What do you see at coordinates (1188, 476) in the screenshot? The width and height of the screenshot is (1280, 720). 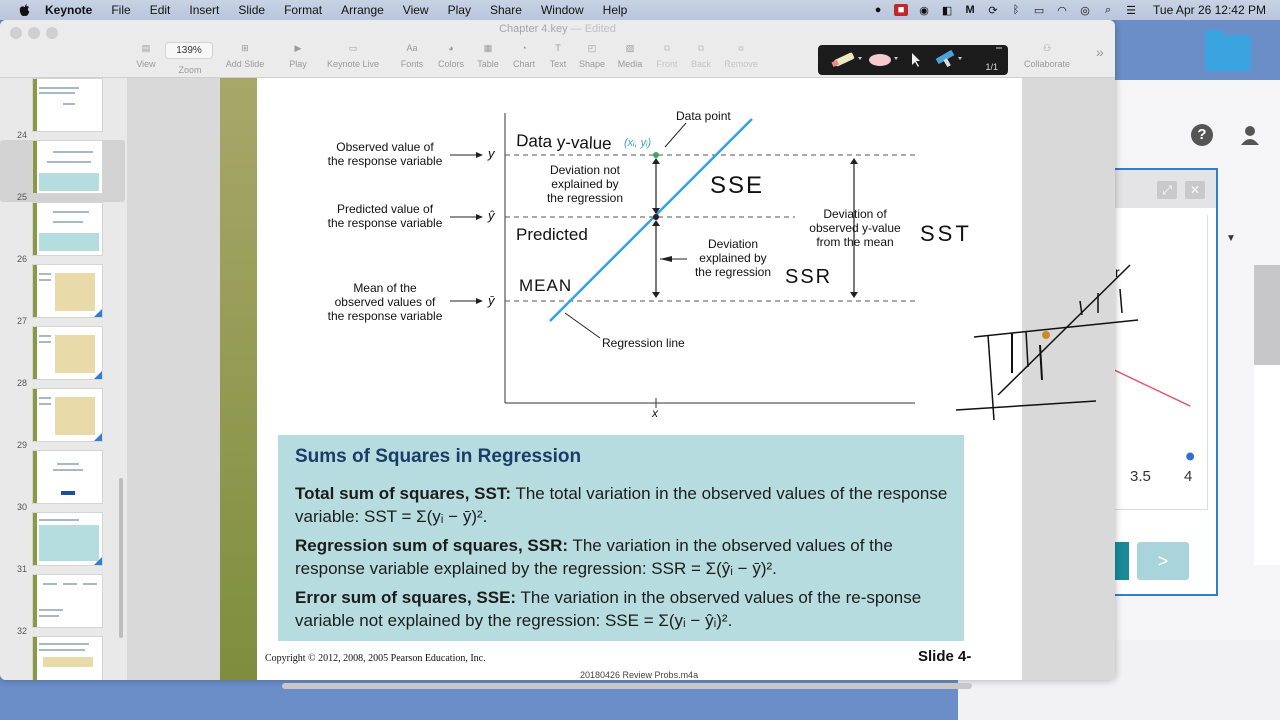 I see `axis-tick-4: 4` at bounding box center [1188, 476].